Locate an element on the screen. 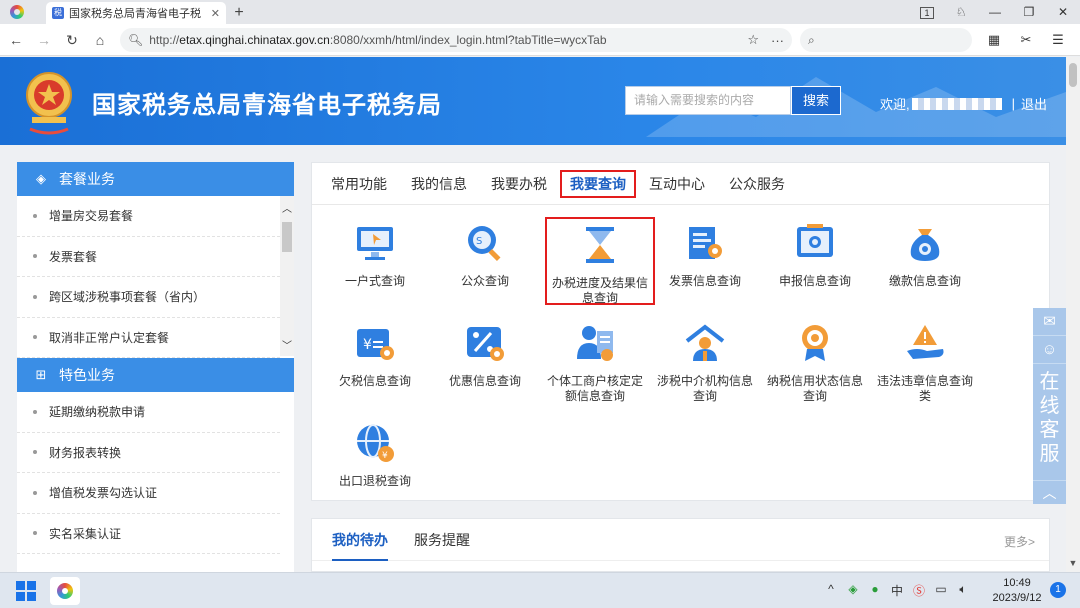  security-app-icon: ● is located at coordinates (875, 590).